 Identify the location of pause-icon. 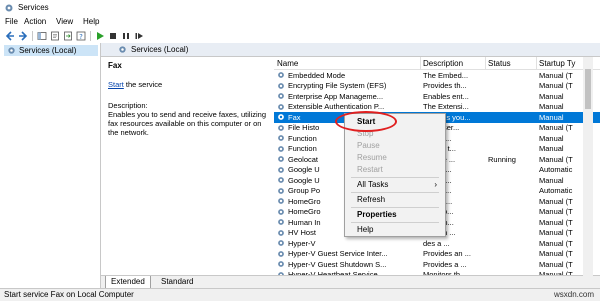
(126, 36).